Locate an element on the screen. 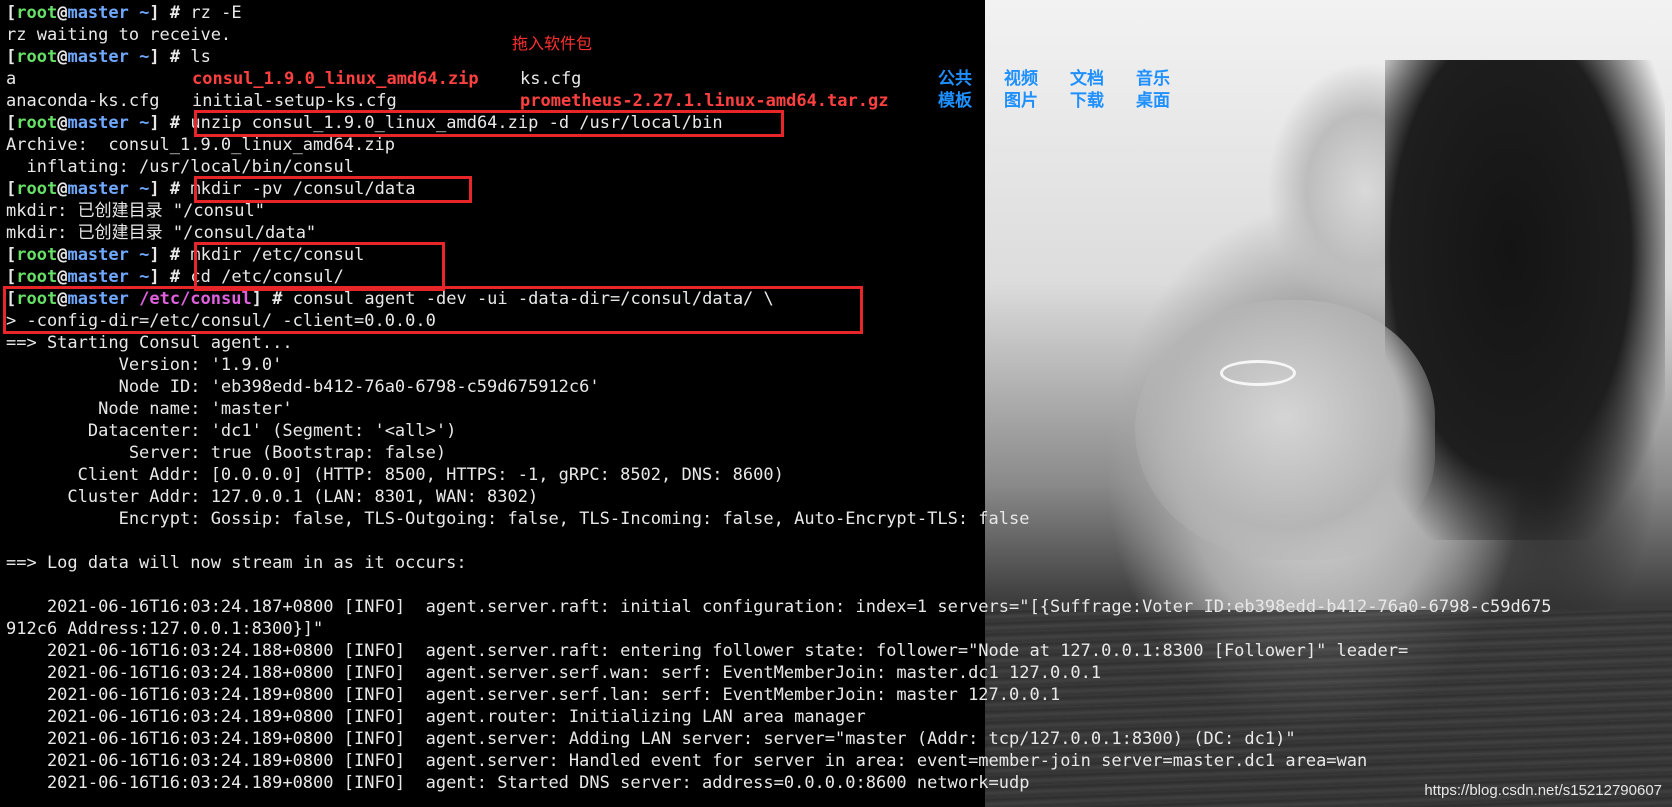 Image resolution: width=1672 pixels, height=807 pixels. ls-item-anaconda: anaconda-ks.cfg is located at coordinates (83, 101).